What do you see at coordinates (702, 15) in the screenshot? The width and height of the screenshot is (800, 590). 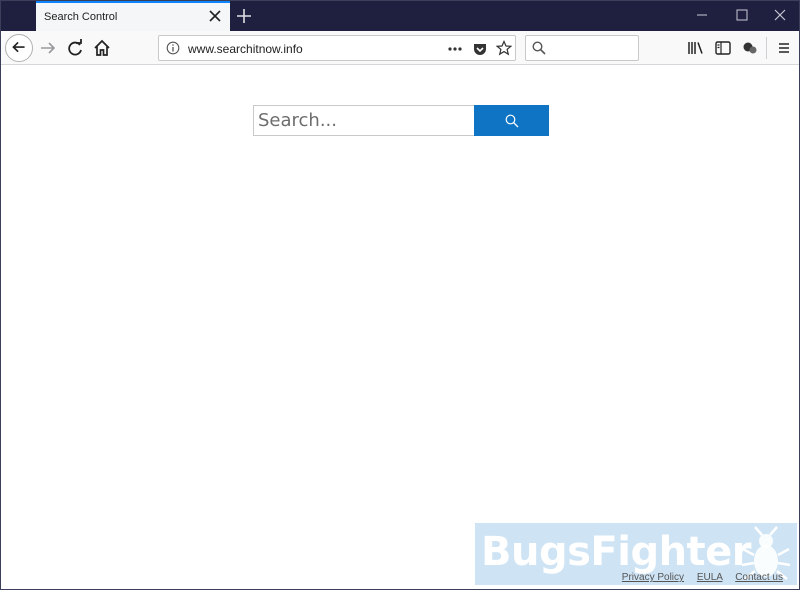 I see `minimize-icon` at bounding box center [702, 15].